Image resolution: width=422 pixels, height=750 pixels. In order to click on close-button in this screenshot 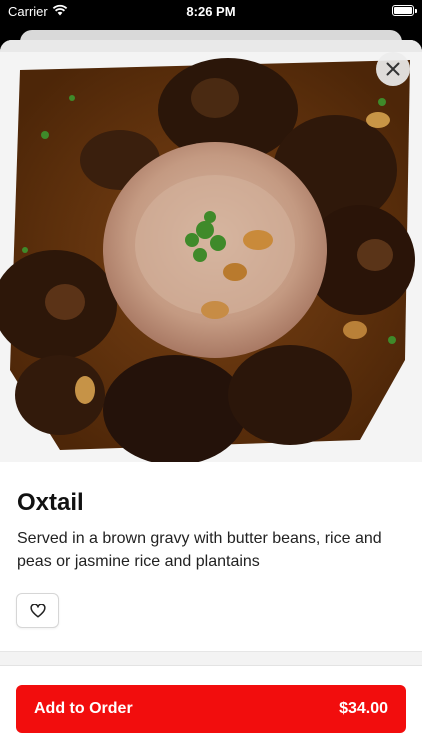, I will do `click(393, 69)`.